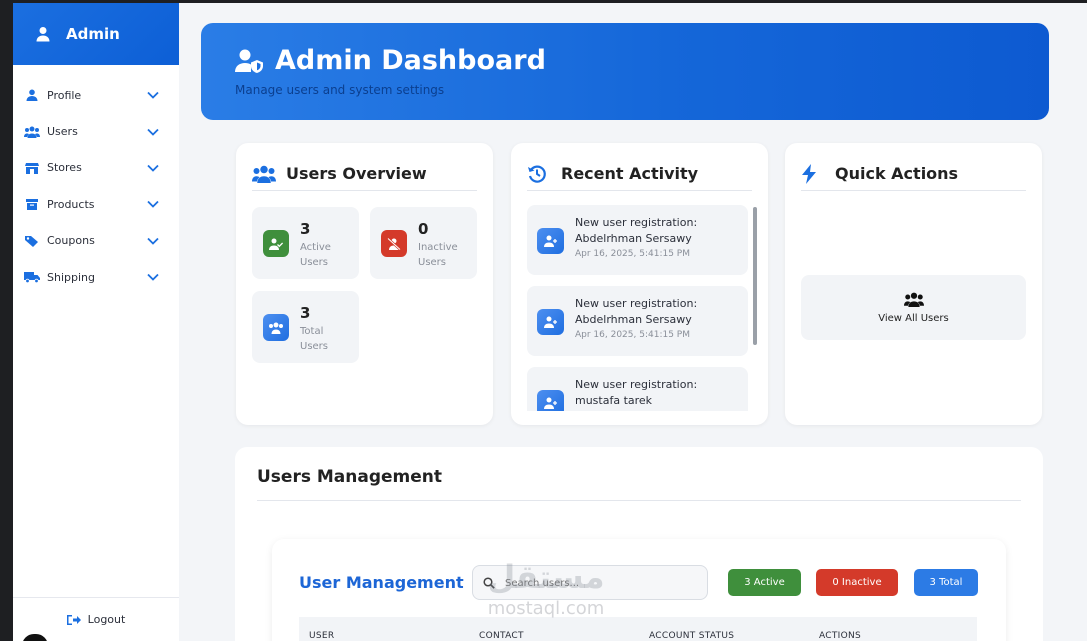  Describe the element at coordinates (356, 173) in the screenshot. I see `card-title: Users Overview` at that location.